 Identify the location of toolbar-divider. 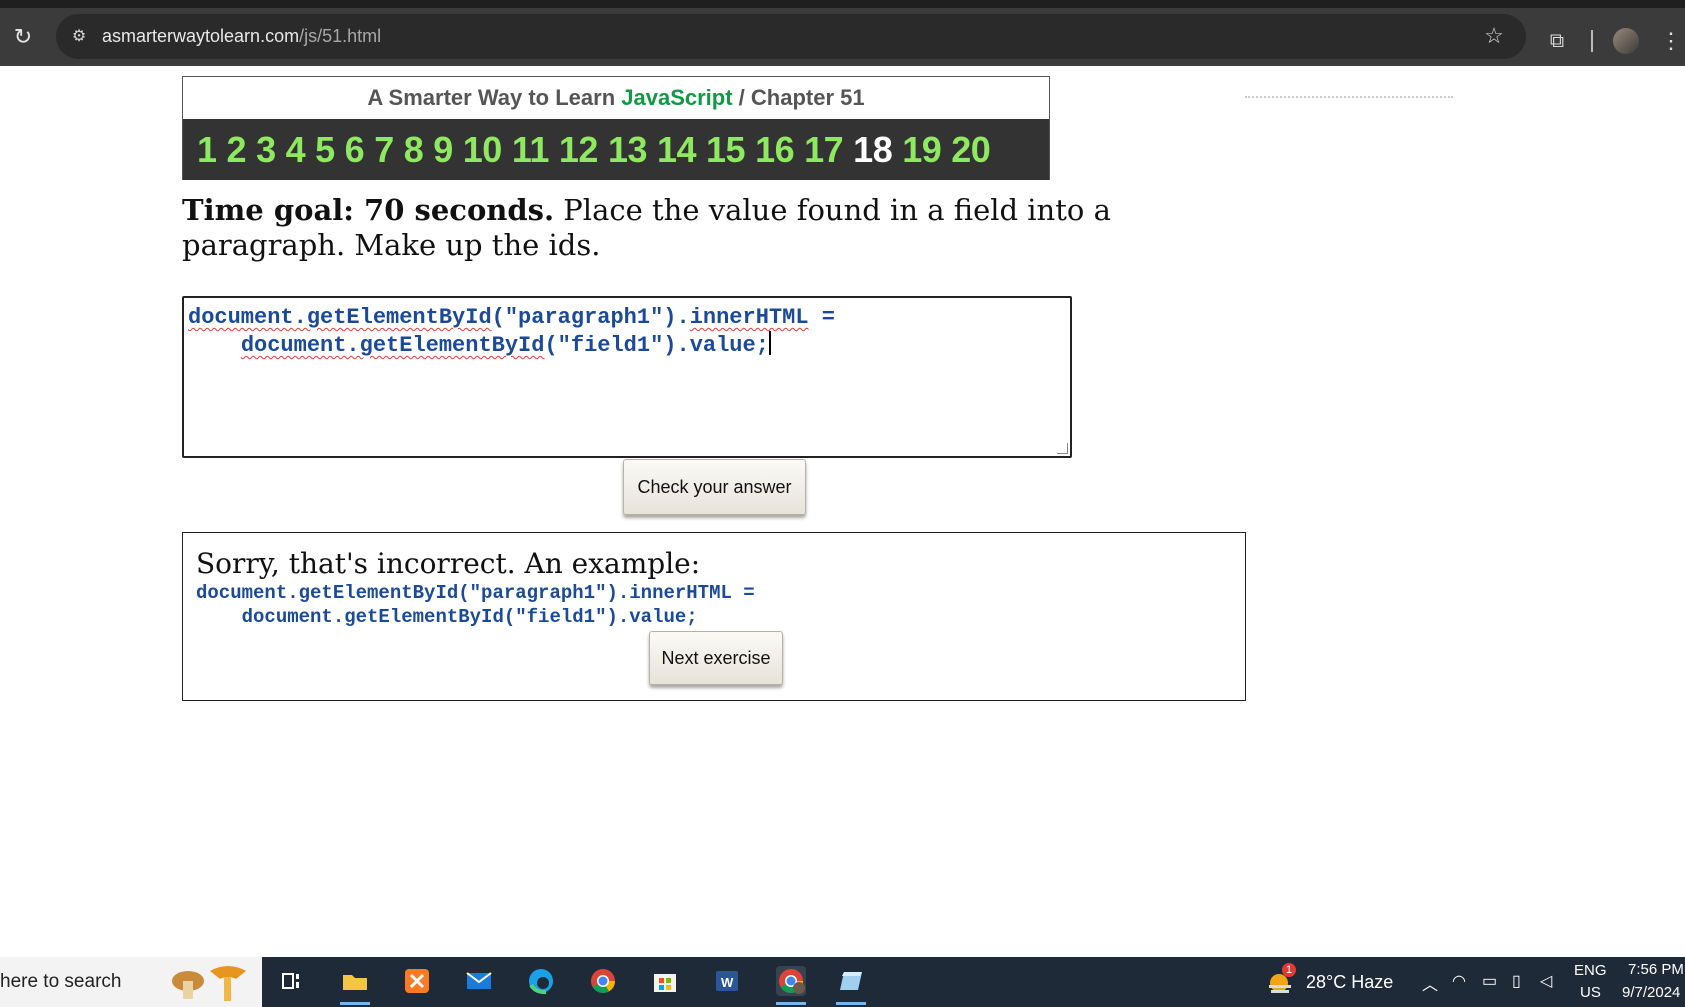
(1592, 41).